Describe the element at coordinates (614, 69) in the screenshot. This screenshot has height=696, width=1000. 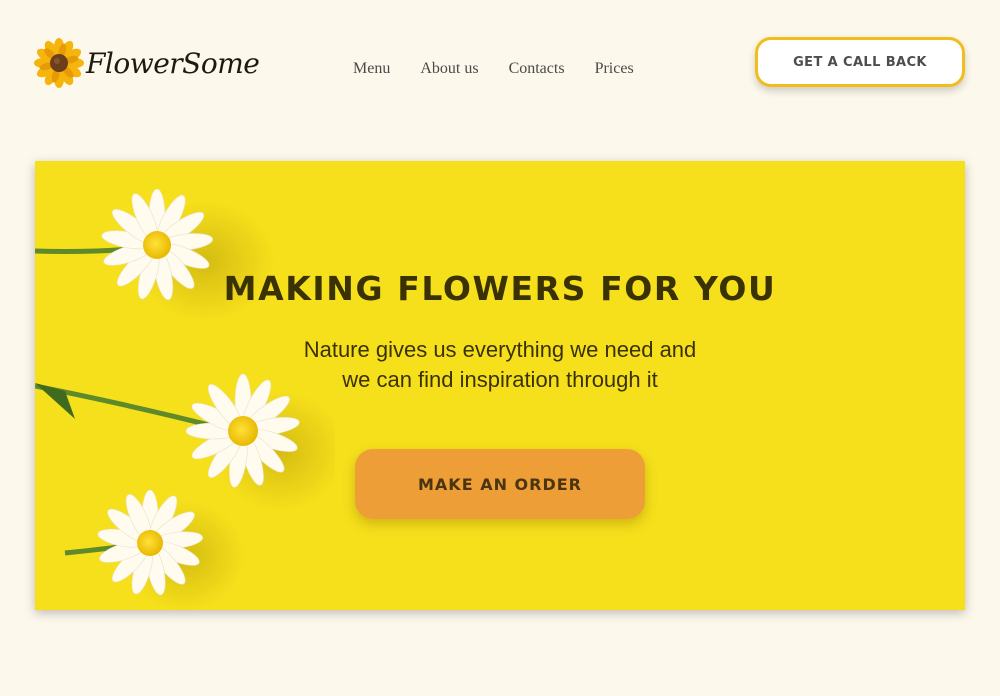
I see `nav-item-prices: Prices` at that location.